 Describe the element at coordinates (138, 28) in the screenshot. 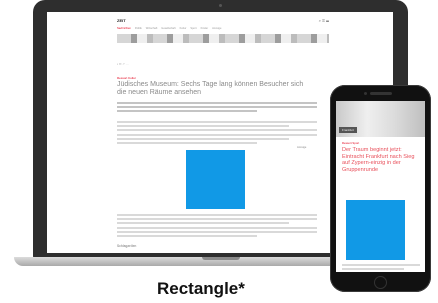

I see `nav-item: Politik` at that location.